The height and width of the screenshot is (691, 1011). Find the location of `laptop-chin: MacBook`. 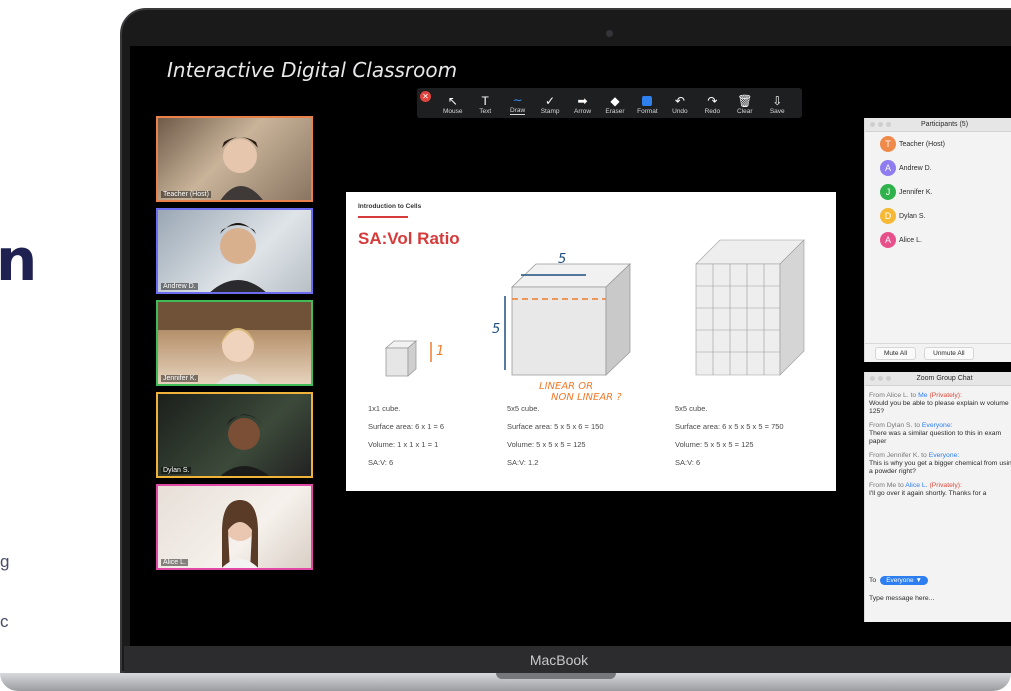

laptop-chin: MacBook is located at coordinates (567, 659).